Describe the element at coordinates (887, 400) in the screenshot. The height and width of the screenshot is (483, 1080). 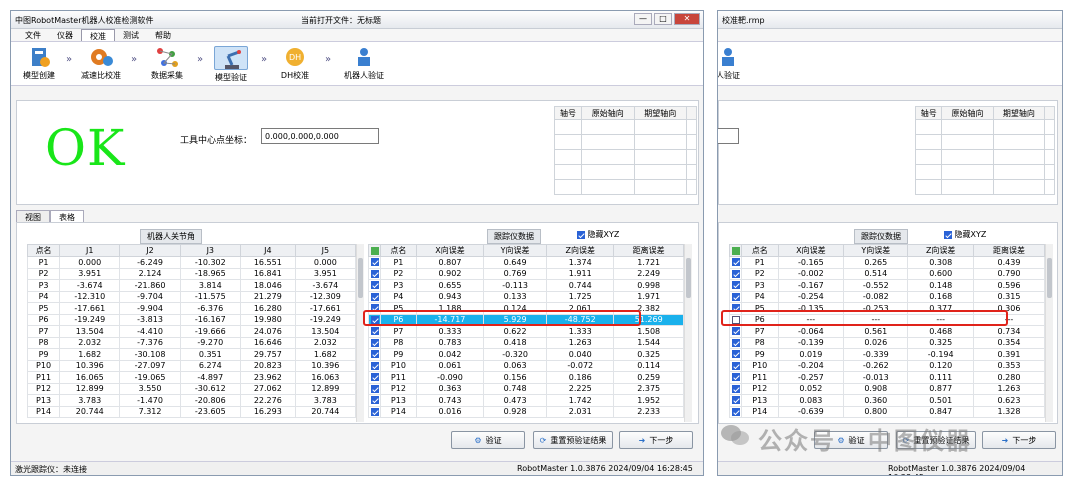
I see `table-row: P13 0.083 0.360 0.501 0.623` at that location.